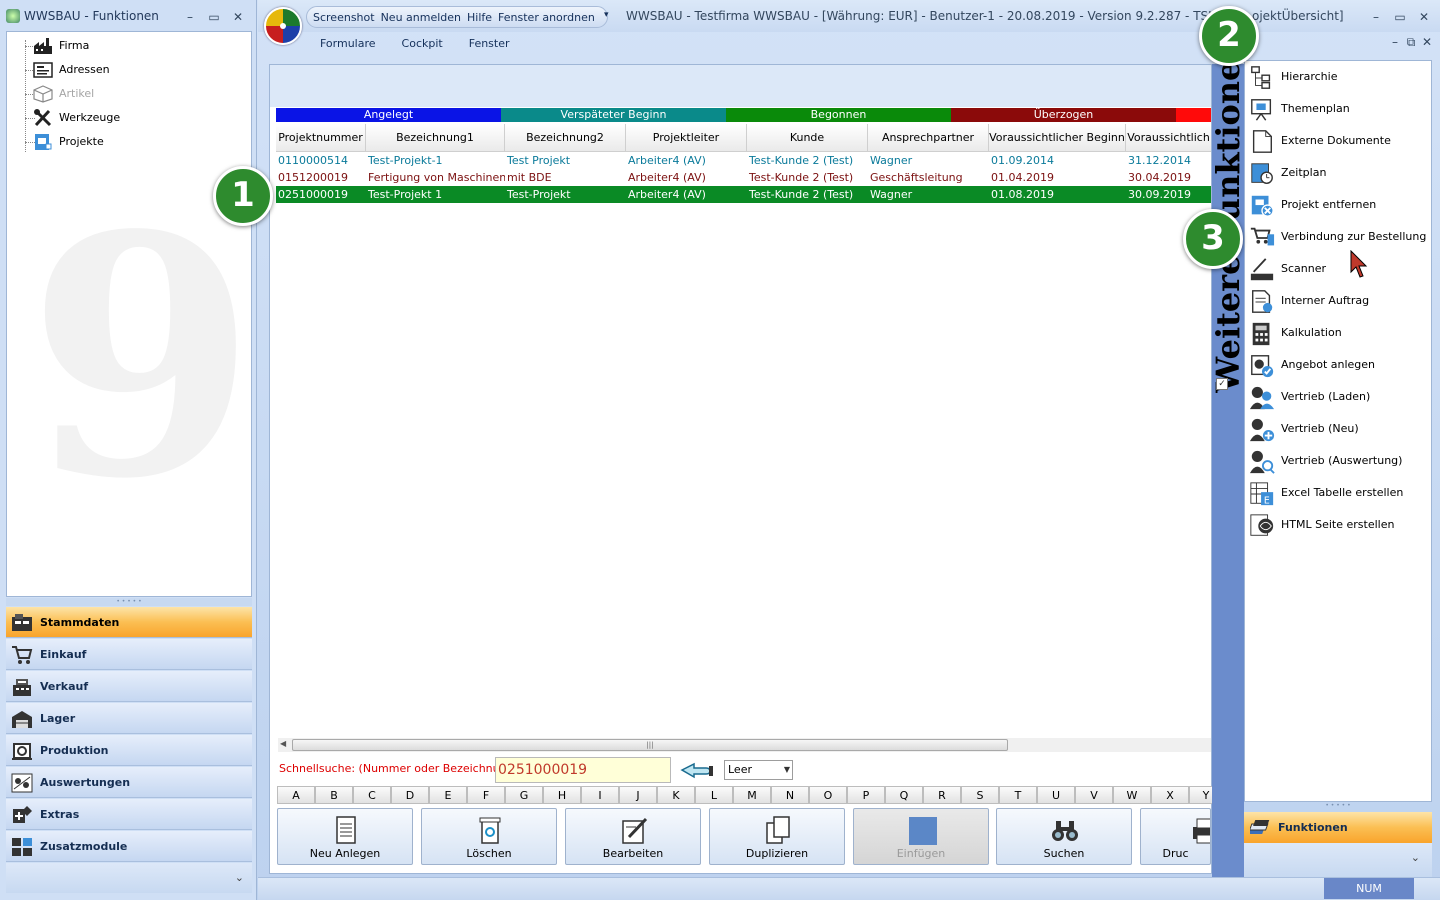  I want to click on function-item-schedule: Zeitplan, so click(1287, 173).